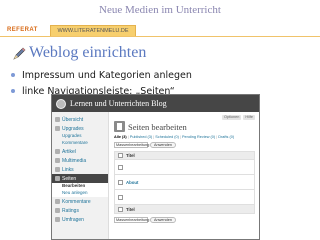  What do you see at coordinates (184, 117) in the screenshot?
I see `screen-options-row: Optionen Hilfe` at bounding box center [184, 117].